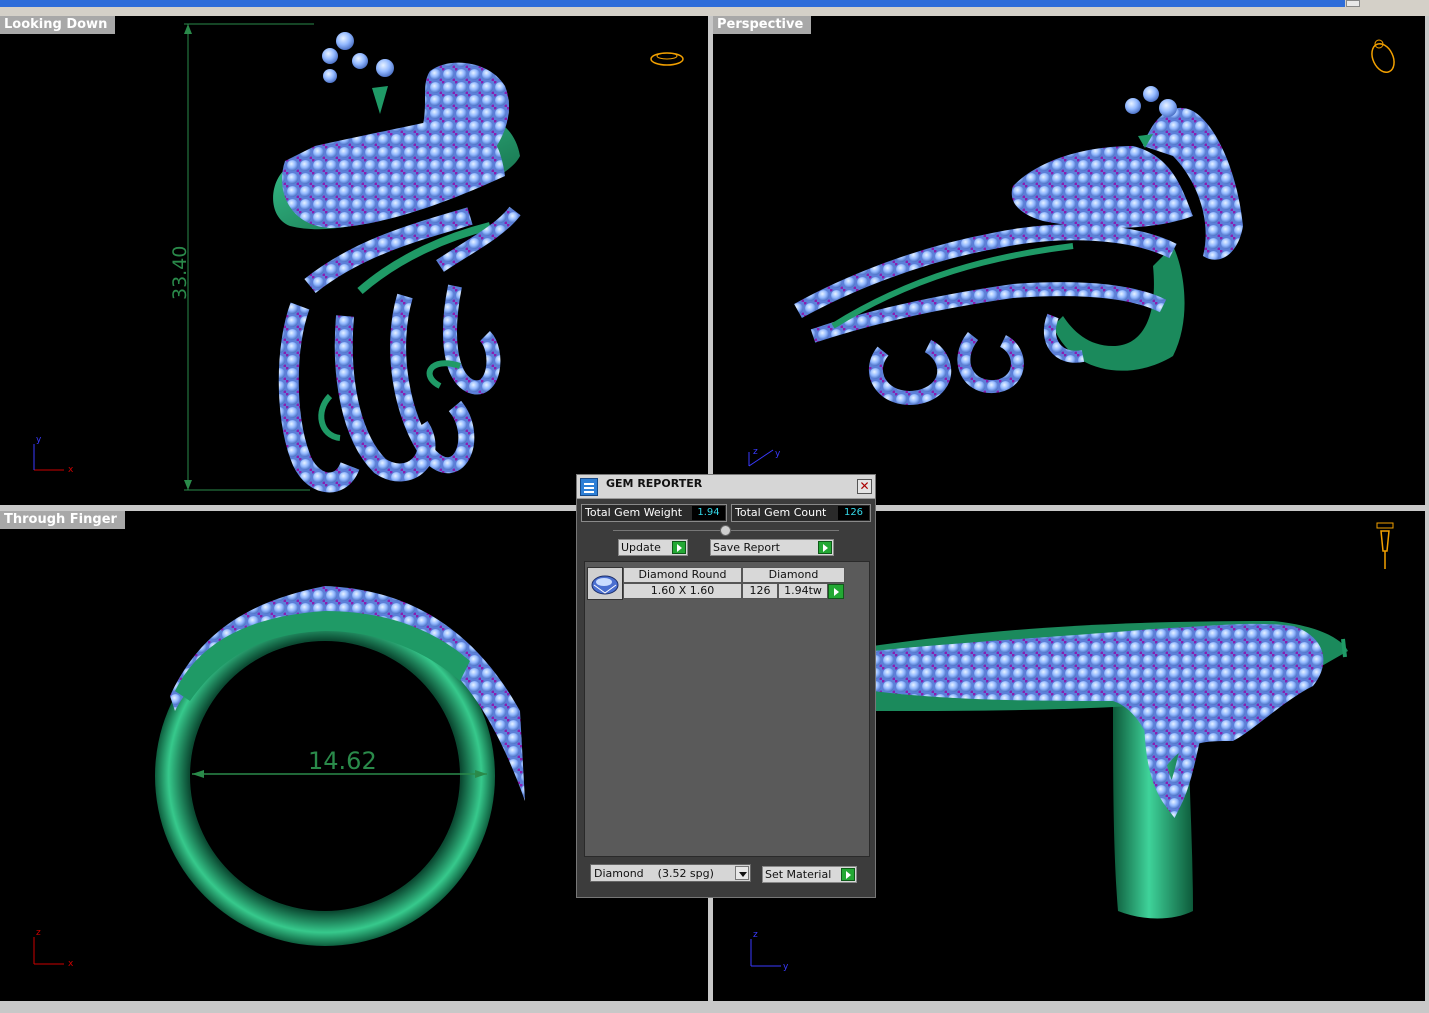 The image size is (1429, 1013). I want to click on dimension-inner-diameter: 14.62, so click(342, 761).